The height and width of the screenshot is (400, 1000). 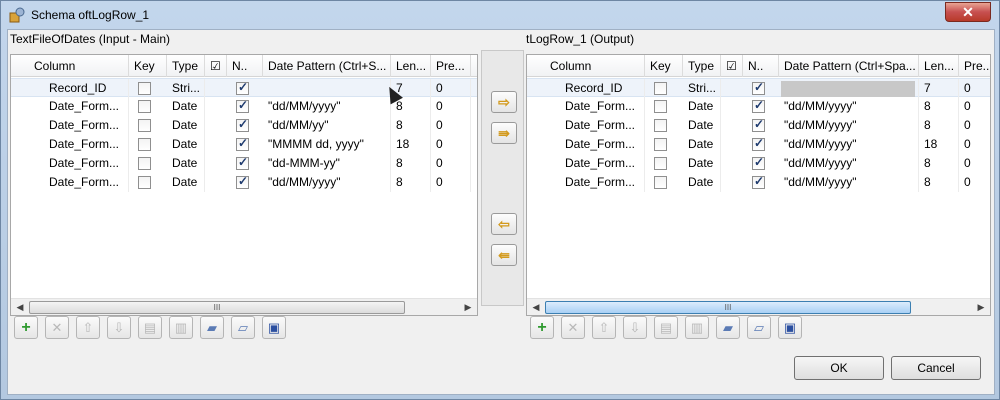 What do you see at coordinates (20, 307) in the screenshot?
I see `scroll-left-icon: ◀` at bounding box center [20, 307].